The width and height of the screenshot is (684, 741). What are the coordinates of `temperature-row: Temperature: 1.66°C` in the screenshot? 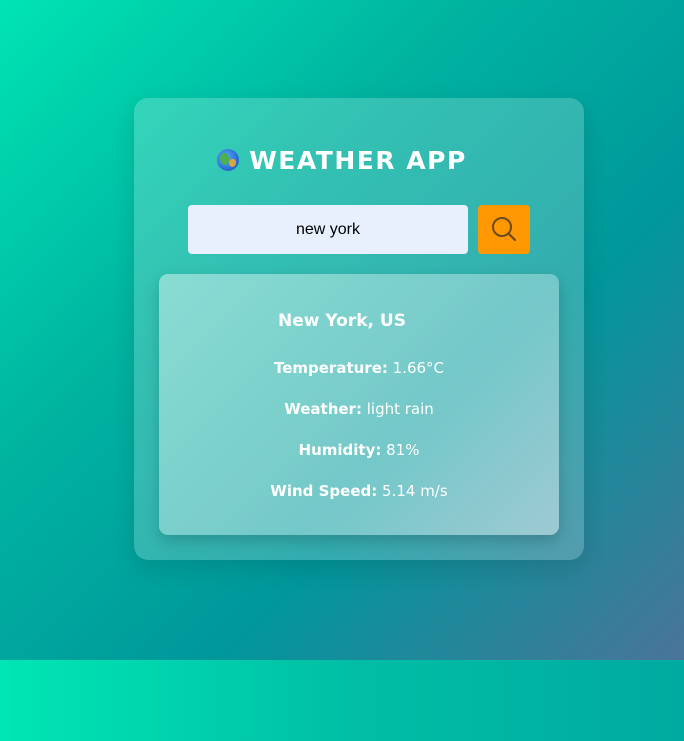 It's located at (342, 368).